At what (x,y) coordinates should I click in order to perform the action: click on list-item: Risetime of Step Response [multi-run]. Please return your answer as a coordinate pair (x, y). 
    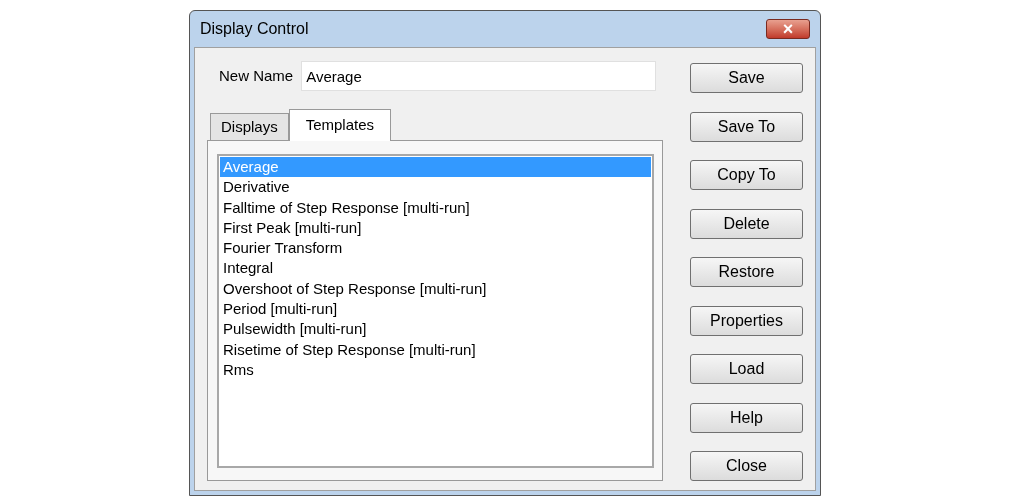
    Looking at the image, I should click on (435, 349).